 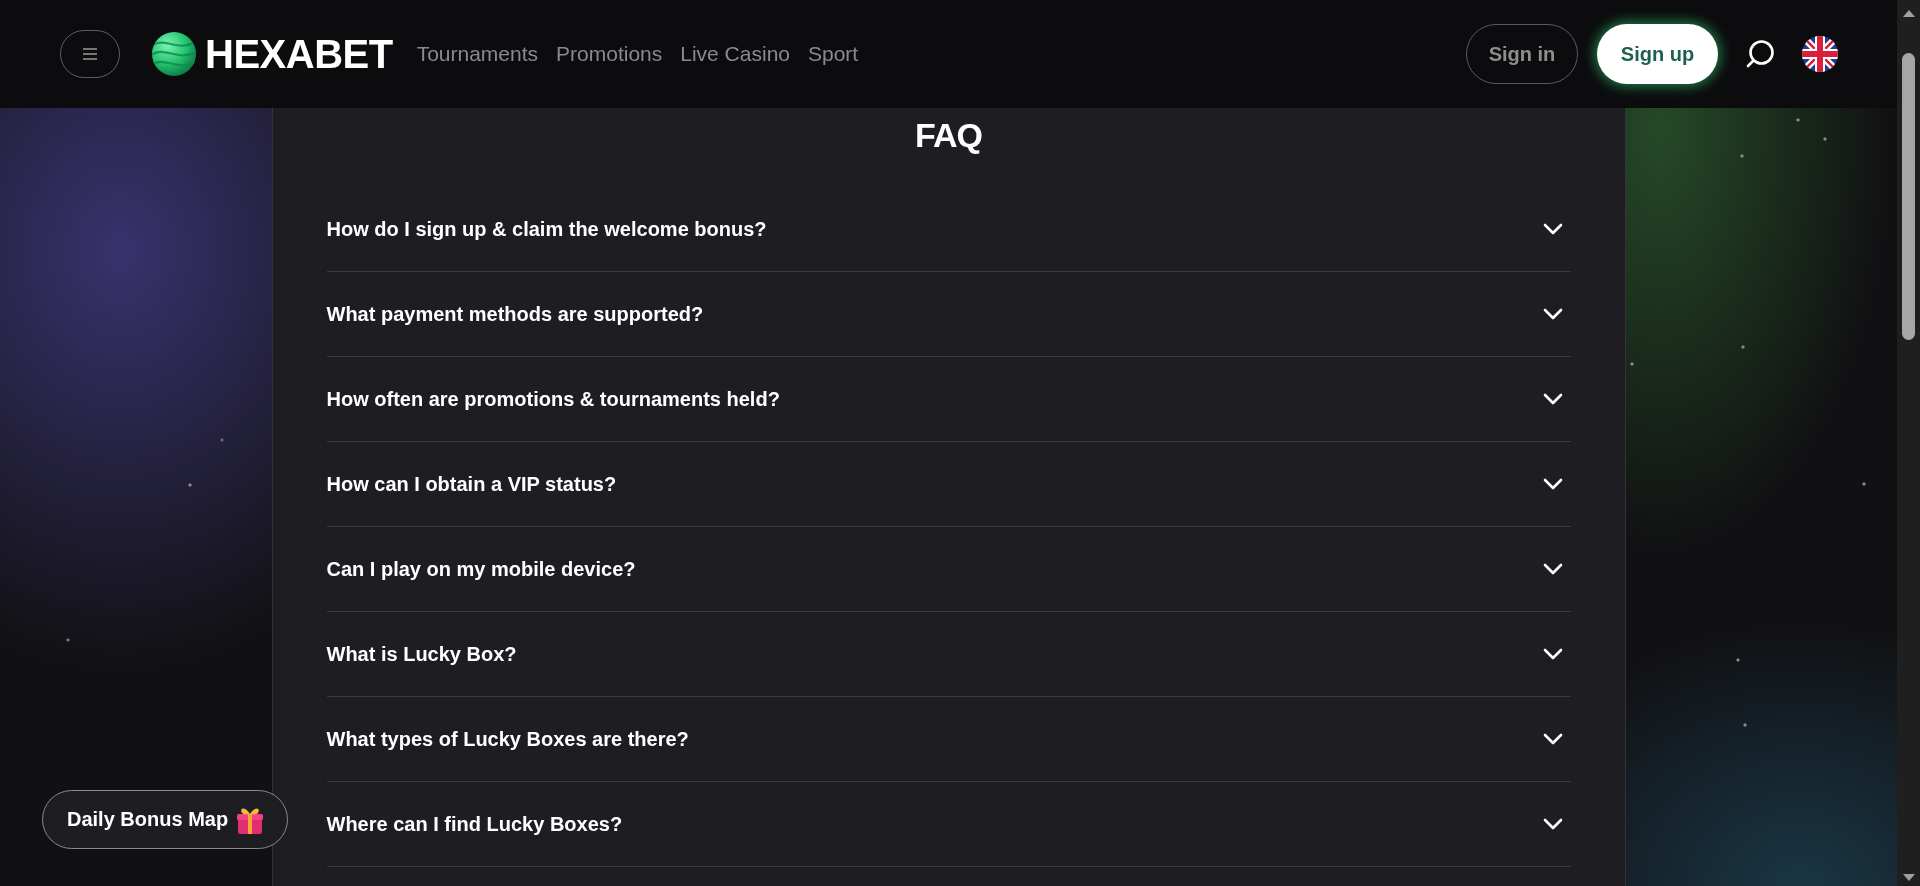 What do you see at coordinates (948, 824) in the screenshot?
I see `faq-question-row: Where can I find Lucky Boxes?` at bounding box center [948, 824].